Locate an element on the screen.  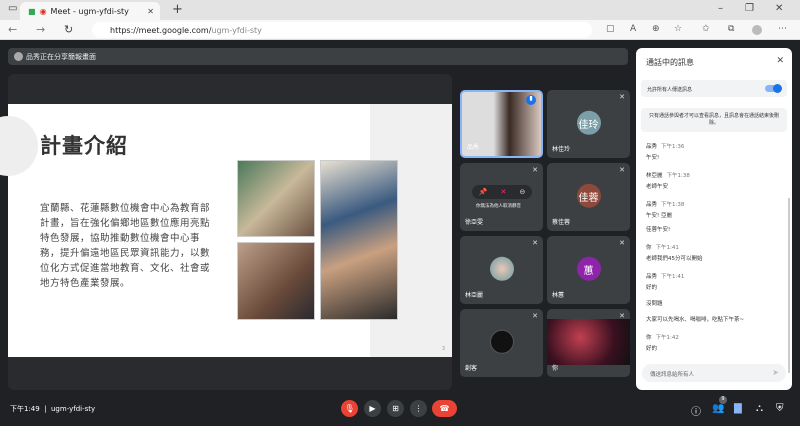
participant-tile: ✕ 佳玲 林佳玲 is located at coordinates (588, 124).